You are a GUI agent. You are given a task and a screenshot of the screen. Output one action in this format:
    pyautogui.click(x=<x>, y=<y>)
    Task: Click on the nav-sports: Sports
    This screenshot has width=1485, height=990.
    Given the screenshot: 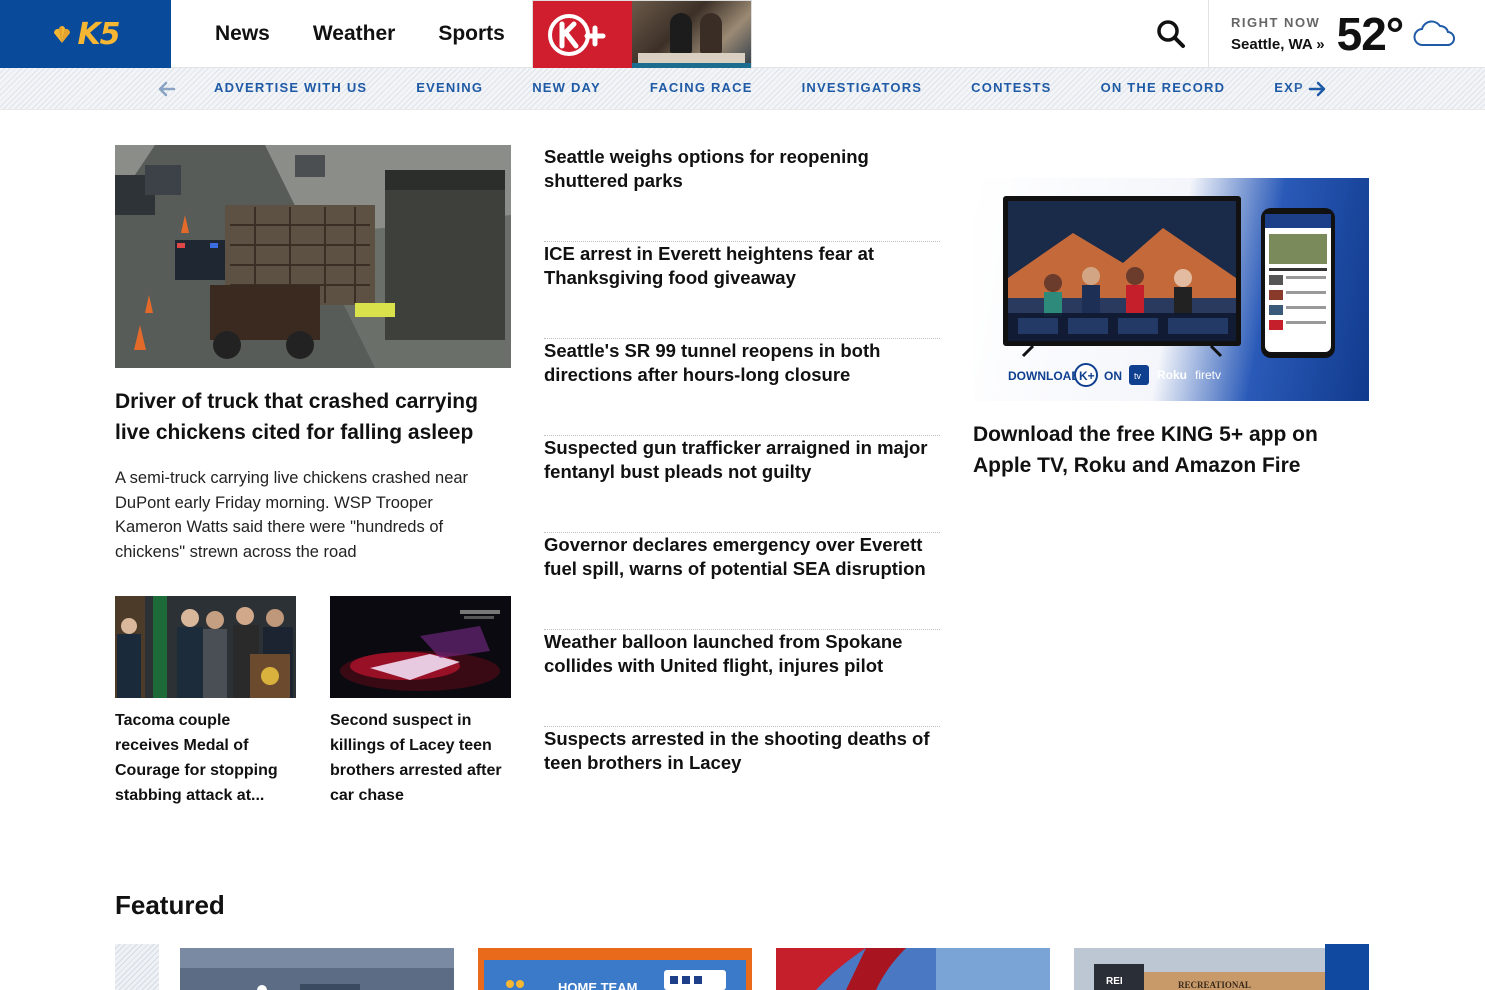 What is the action you would take?
    pyautogui.click(x=471, y=34)
    